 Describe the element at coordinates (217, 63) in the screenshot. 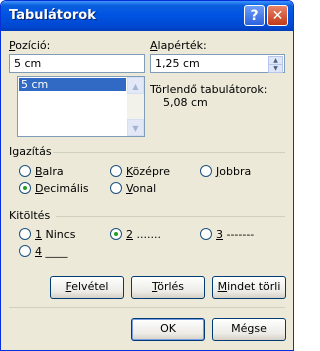

I see `default-tab-input: 1,25 cm ▲ ▼` at that location.